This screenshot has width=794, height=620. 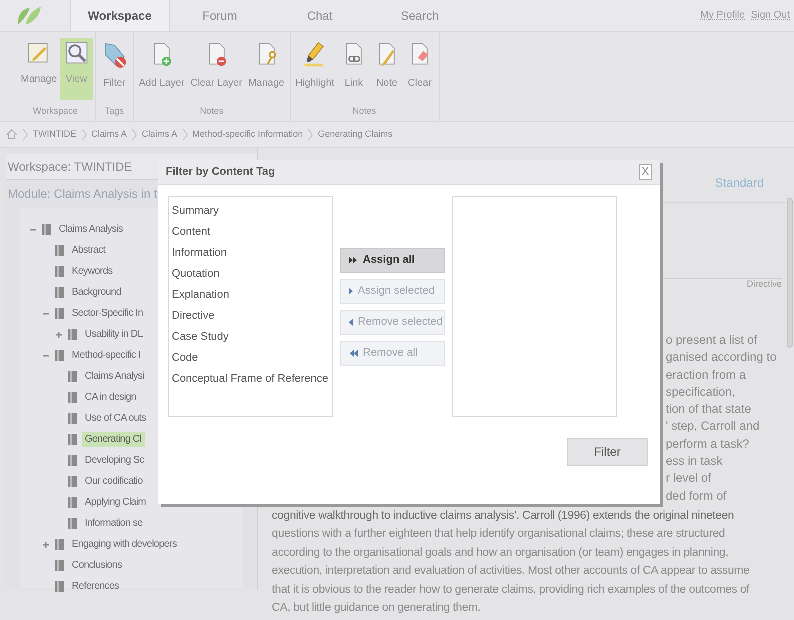 What do you see at coordinates (124, 544) in the screenshot?
I see `tree-item: Engaging with developers` at bounding box center [124, 544].